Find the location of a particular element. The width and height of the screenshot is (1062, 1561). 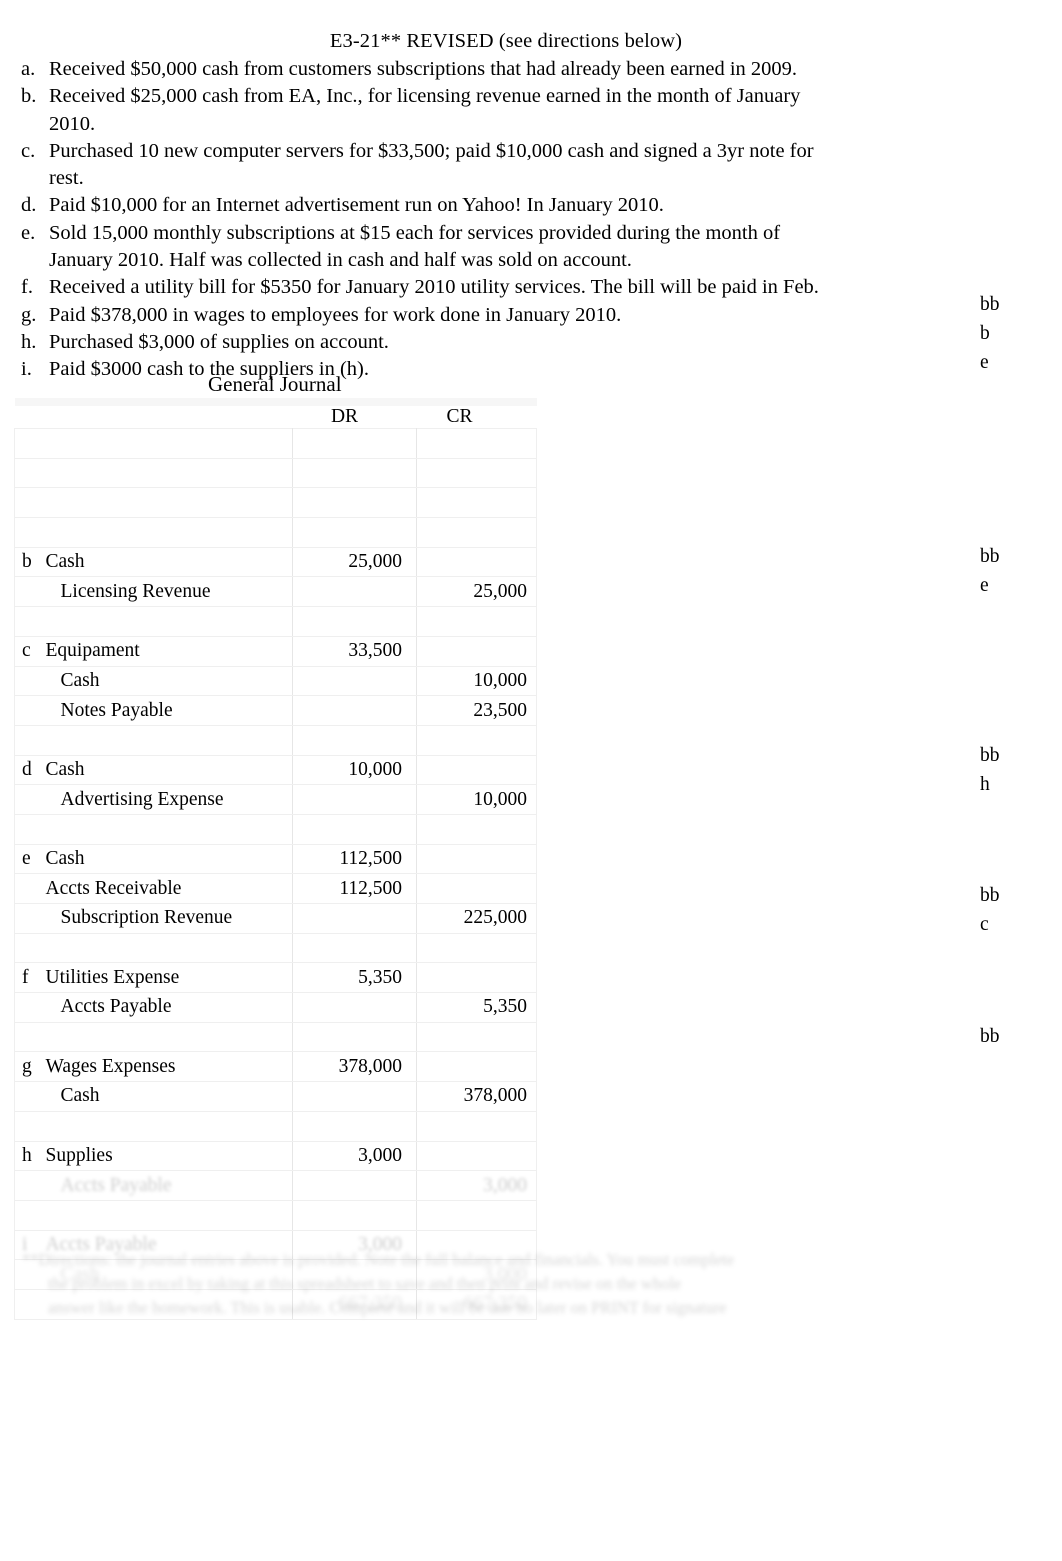

list-item-text: Paid $3000 cash to the suppliers in (h). is located at coordinates (209, 369).